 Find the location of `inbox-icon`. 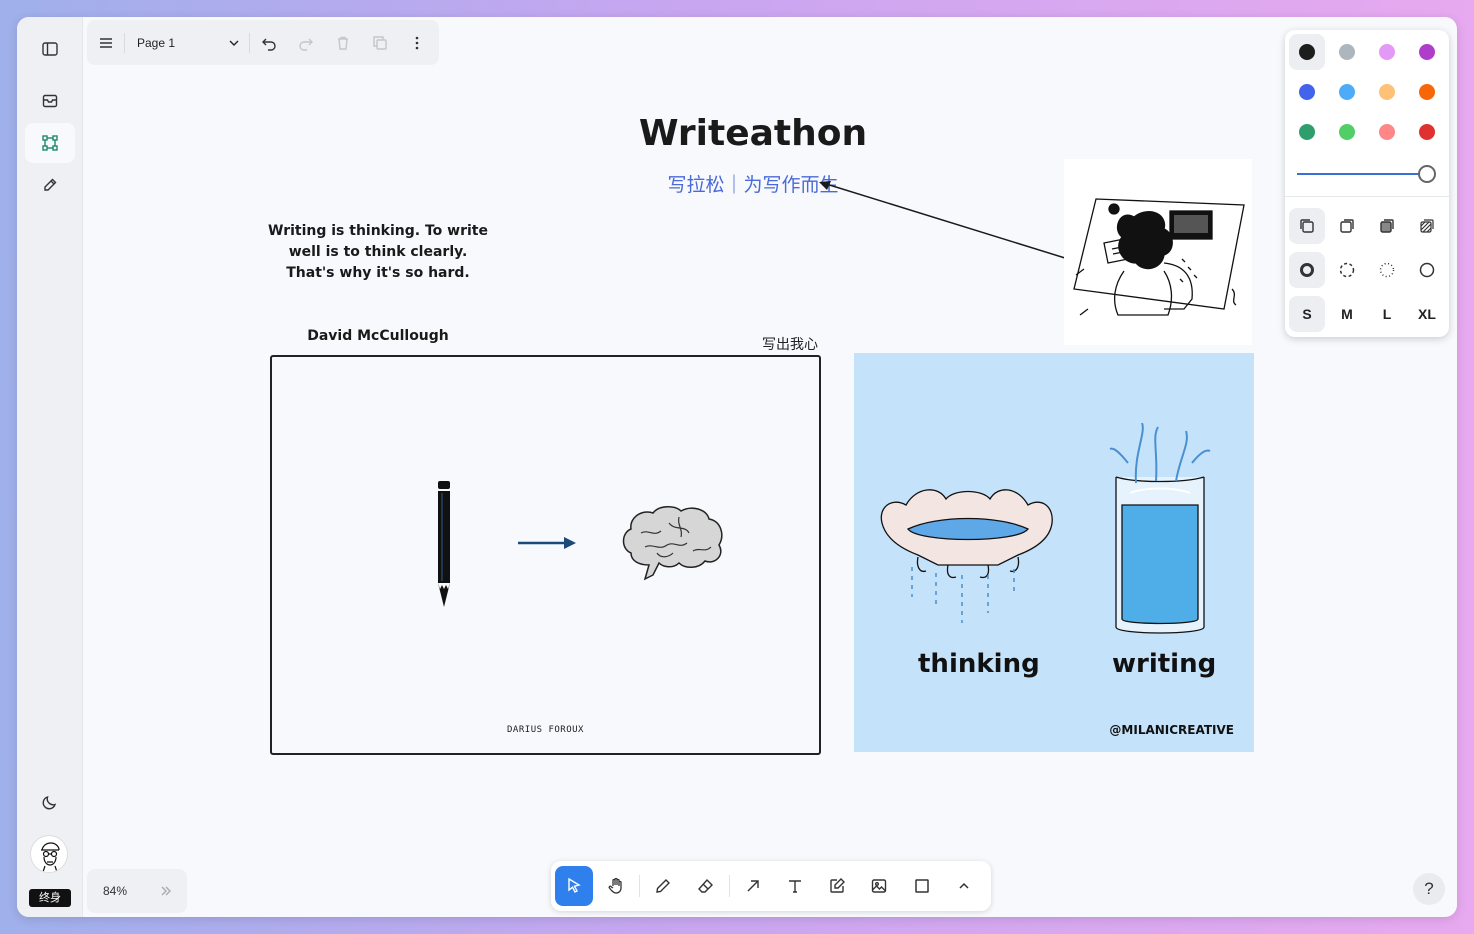

inbox-icon is located at coordinates (50, 101).